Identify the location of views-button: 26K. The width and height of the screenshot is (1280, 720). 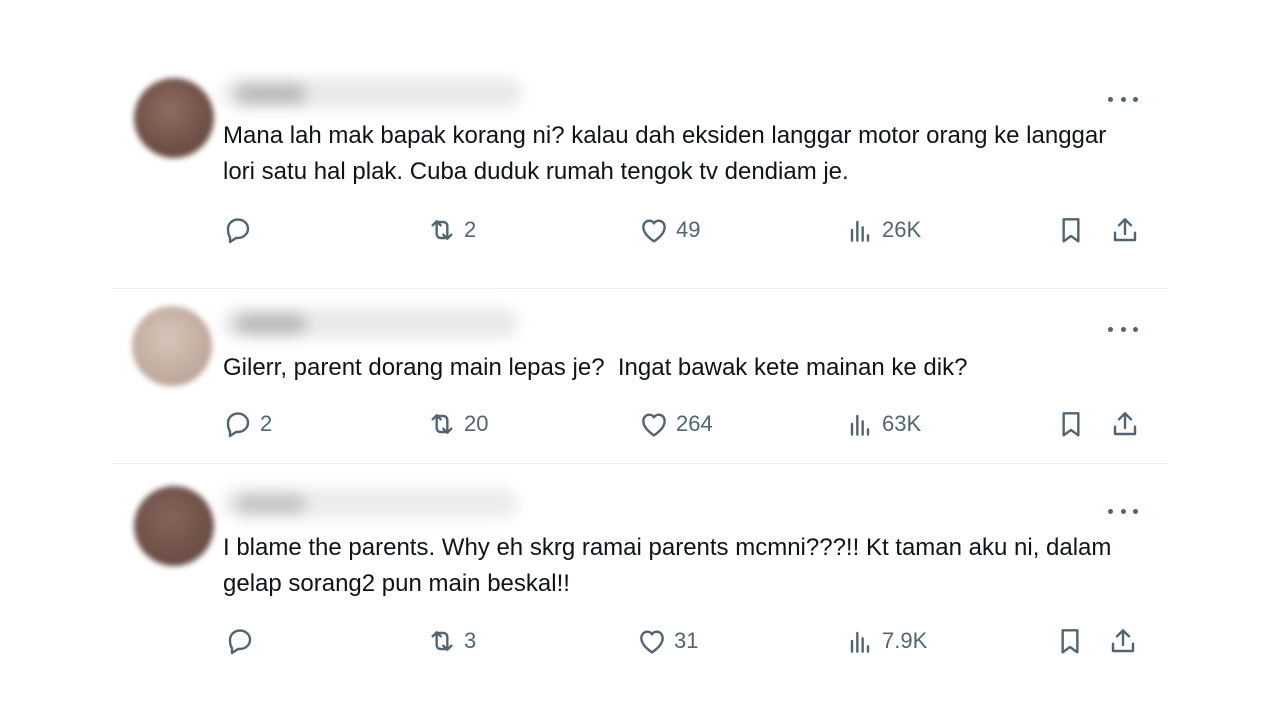
(882, 230).